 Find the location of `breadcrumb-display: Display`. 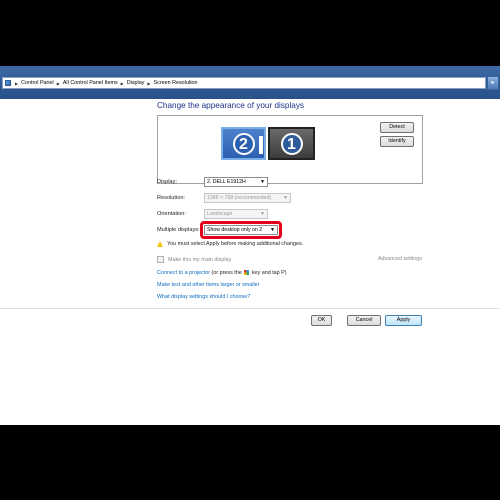

breadcrumb-display: Display is located at coordinates (136, 83).